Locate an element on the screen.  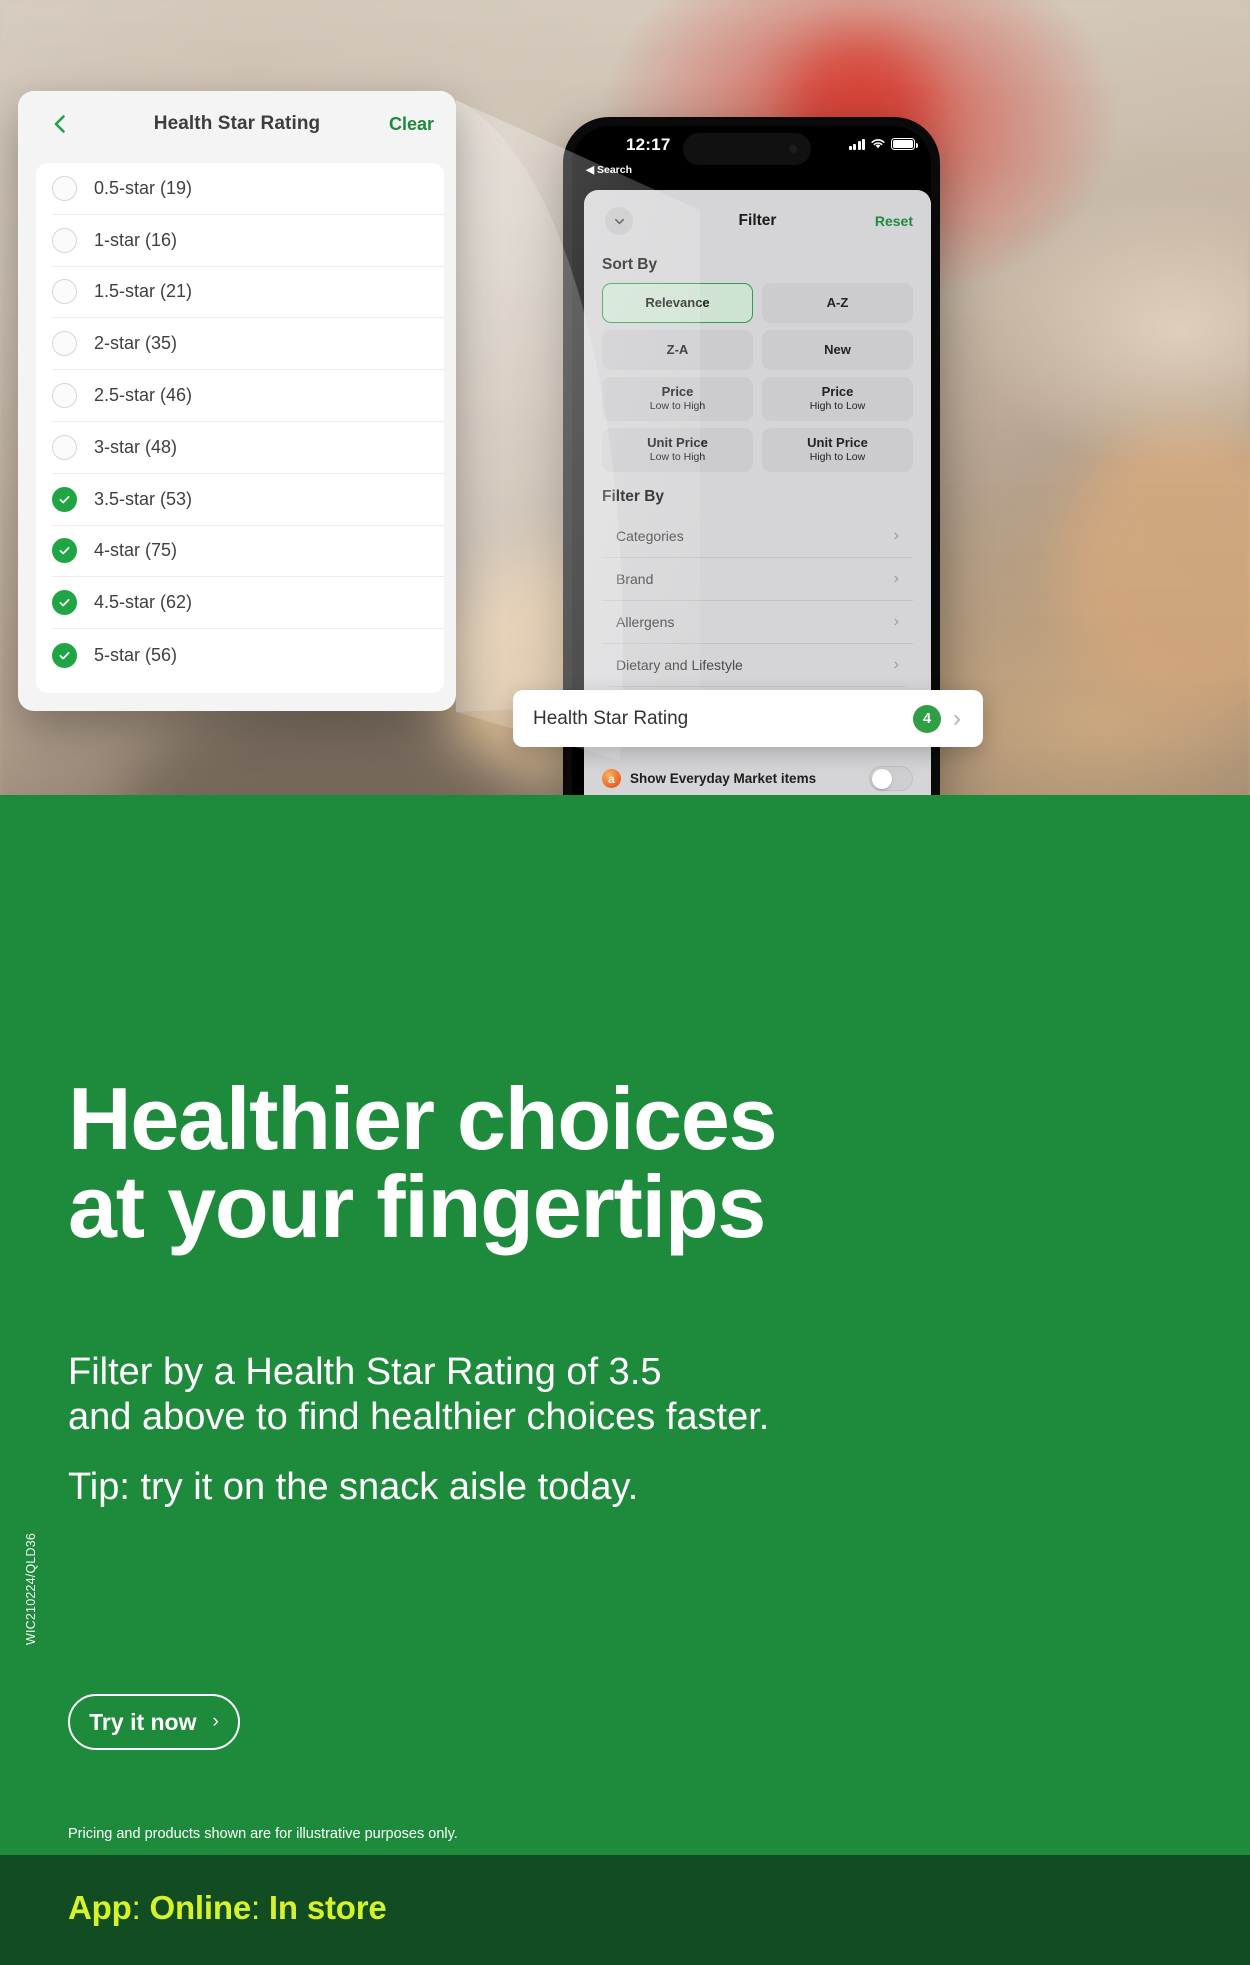
hsr-panel-header: Health Star Rating Clear is located at coordinates (237, 124).